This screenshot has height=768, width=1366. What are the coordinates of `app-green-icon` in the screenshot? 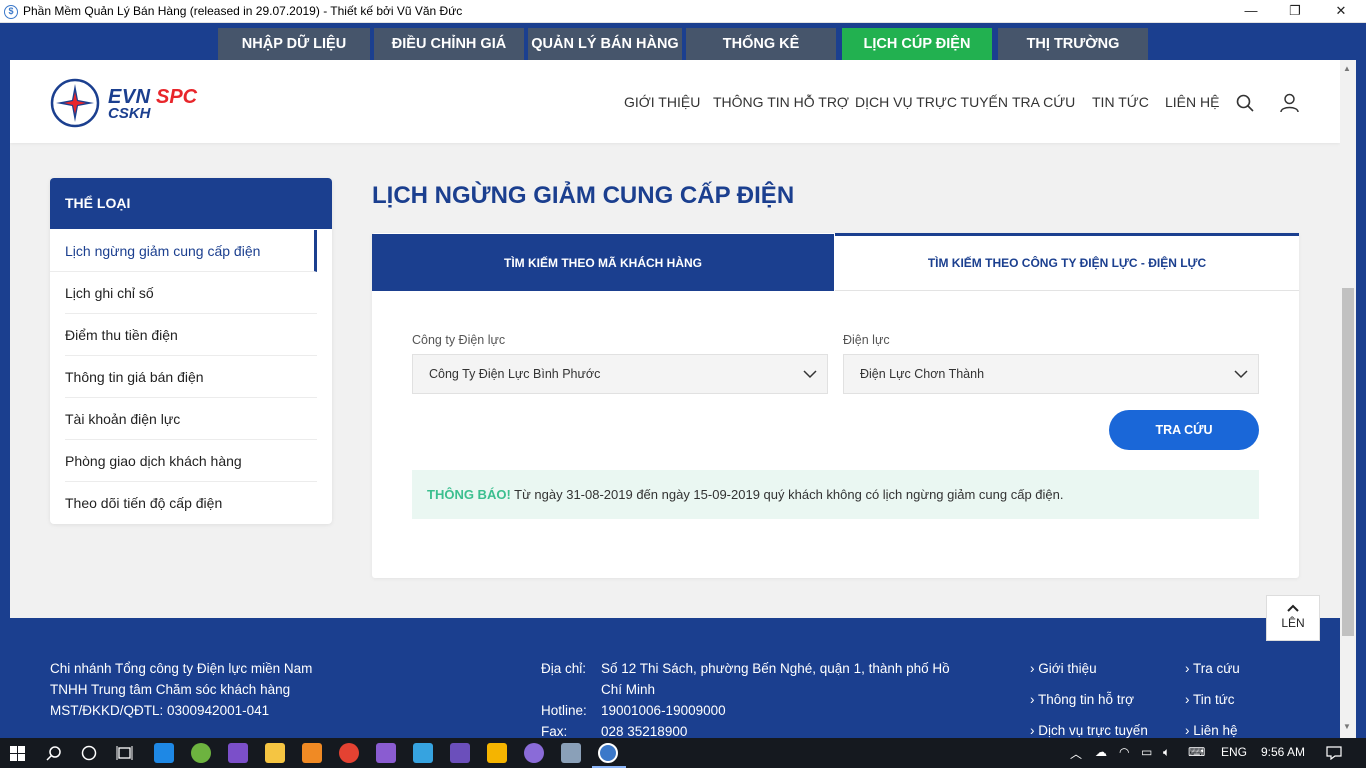 It's located at (201, 753).